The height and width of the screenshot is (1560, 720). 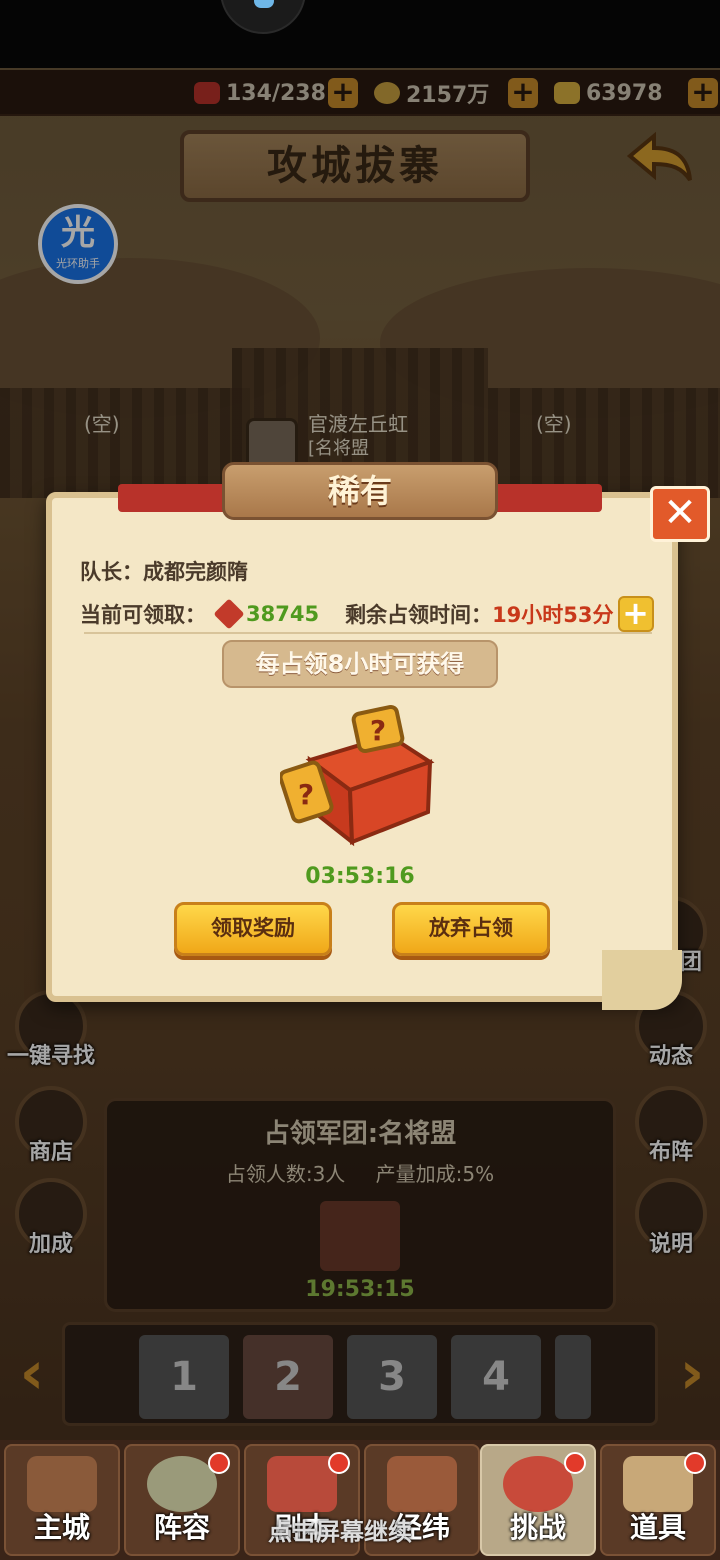 I want to click on reward-countdown: 03:53:16, so click(x=360, y=876).